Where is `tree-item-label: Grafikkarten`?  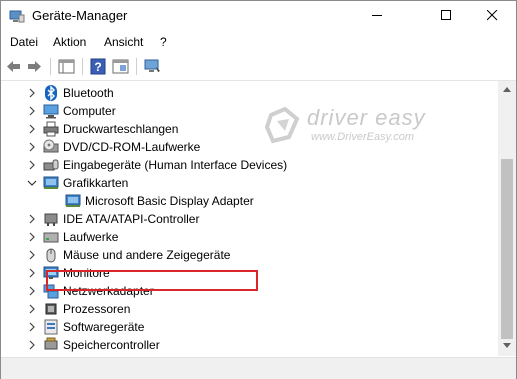
tree-item-label: Grafikkarten is located at coordinates (96, 183).